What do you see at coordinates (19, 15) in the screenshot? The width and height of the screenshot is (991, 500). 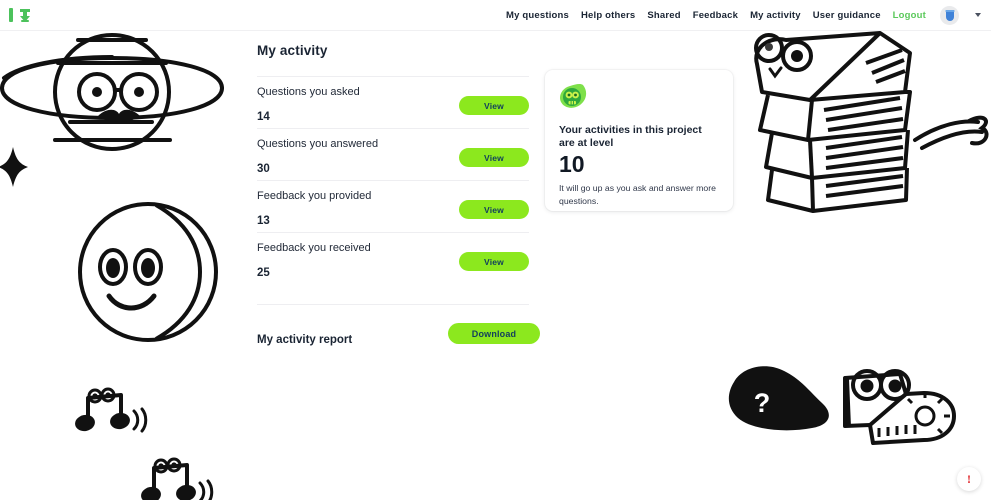 I see `app-logo-icon` at bounding box center [19, 15].